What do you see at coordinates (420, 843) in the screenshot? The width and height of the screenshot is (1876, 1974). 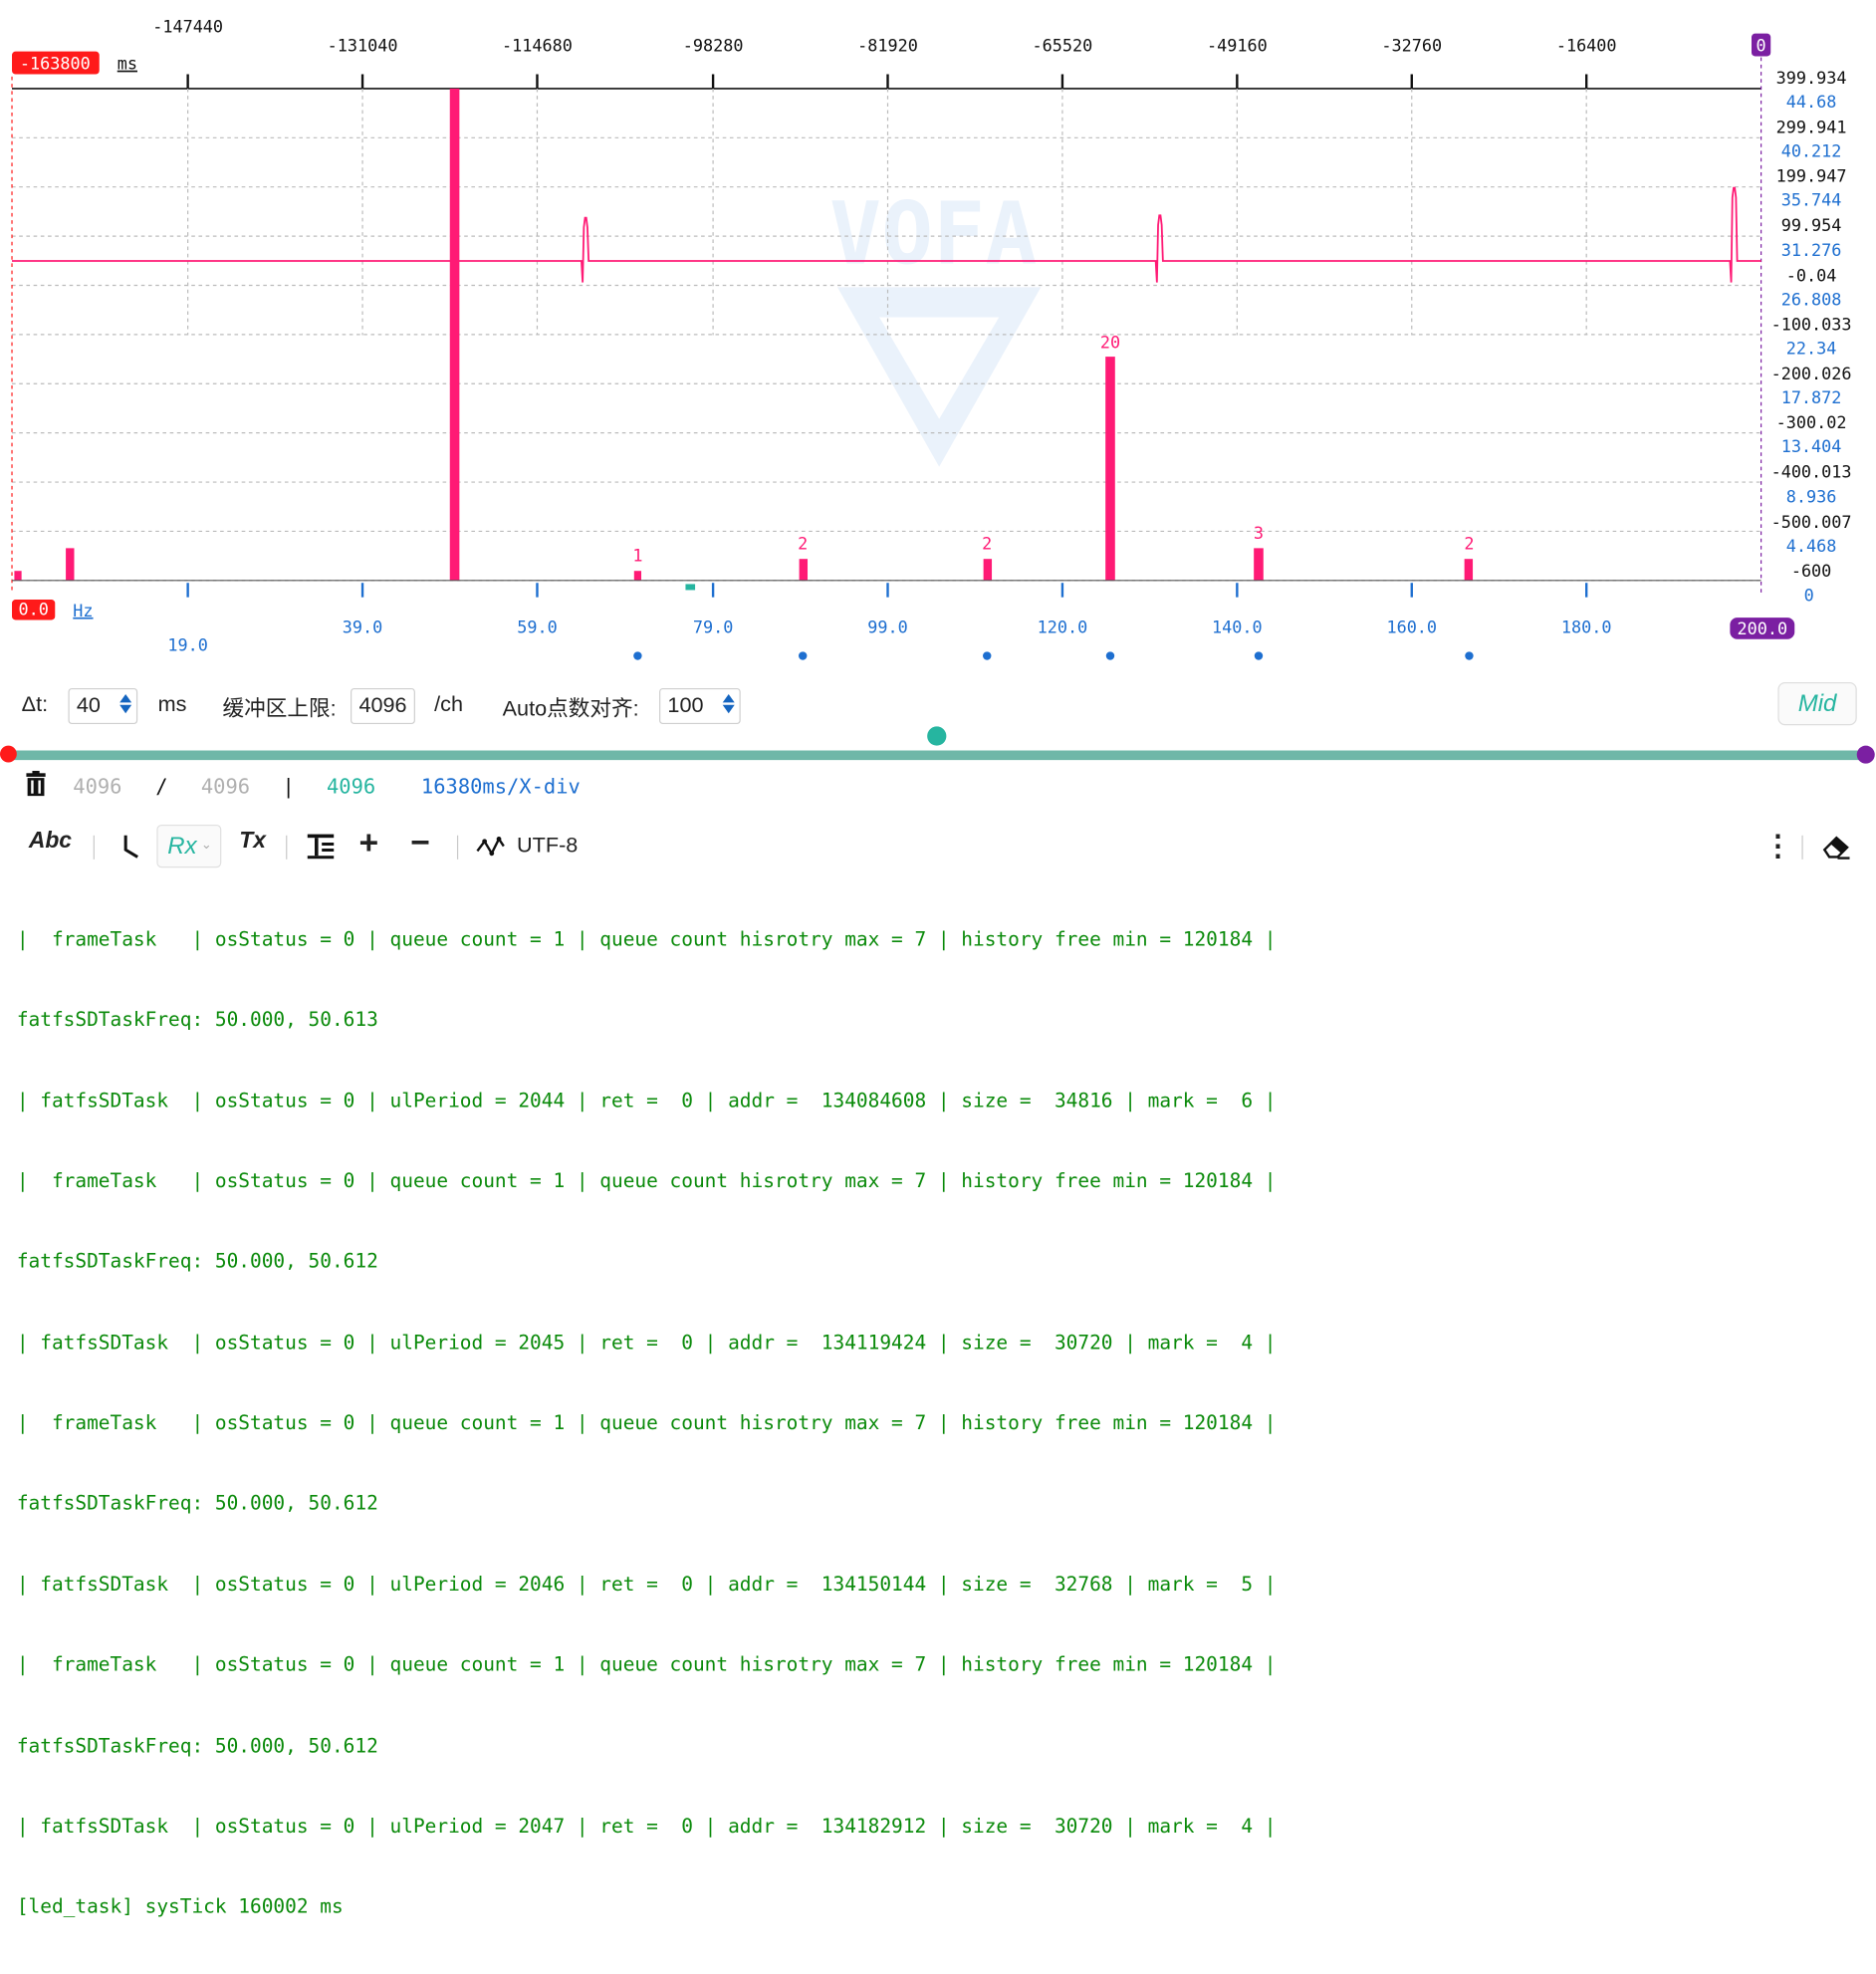 I see `minus-button: −` at bounding box center [420, 843].